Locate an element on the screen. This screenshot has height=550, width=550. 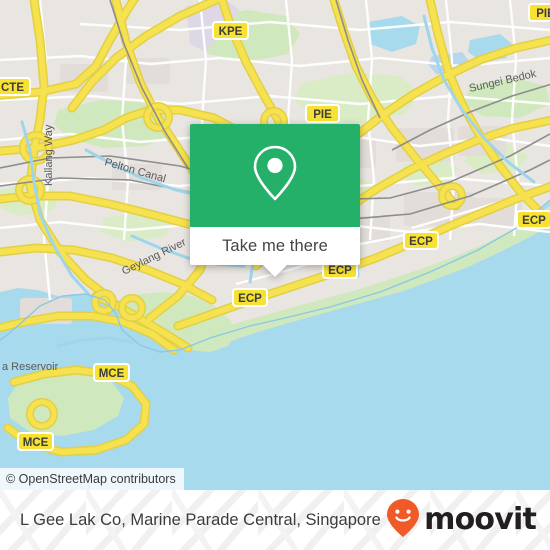
shield-mce-1: MCE is located at coordinates (111, 372).